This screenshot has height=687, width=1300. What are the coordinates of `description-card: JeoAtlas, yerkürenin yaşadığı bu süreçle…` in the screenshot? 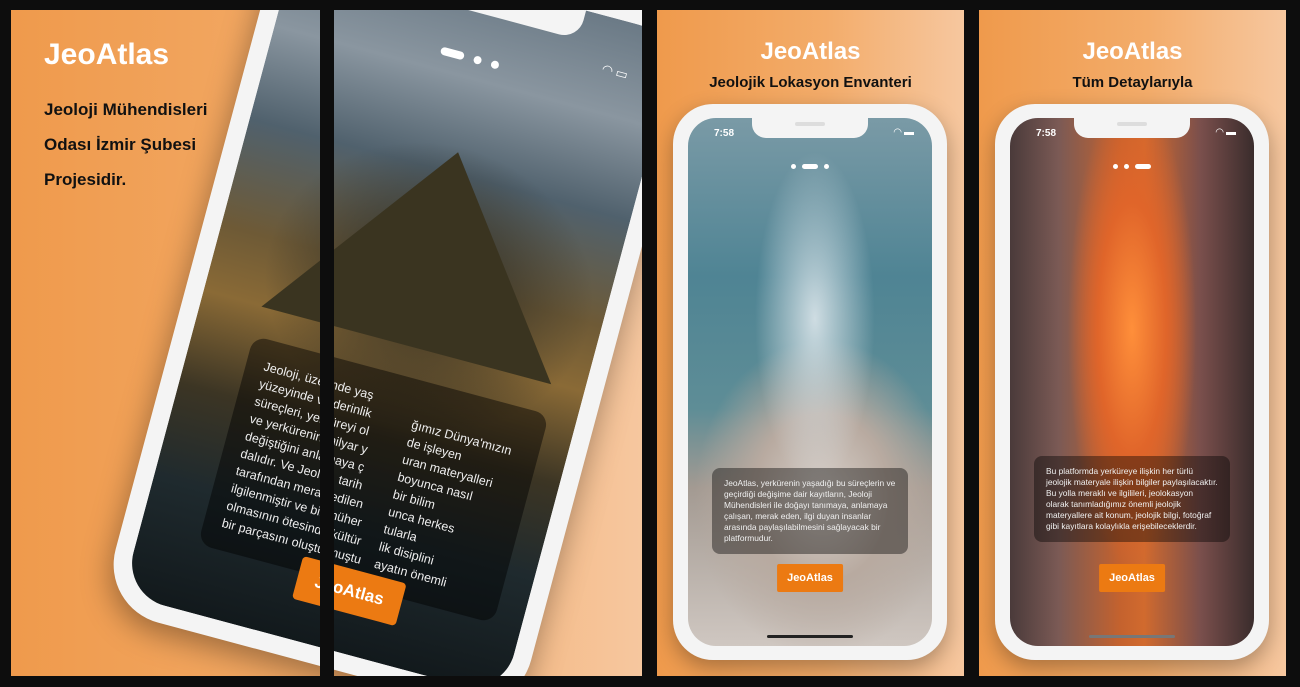 It's located at (810, 511).